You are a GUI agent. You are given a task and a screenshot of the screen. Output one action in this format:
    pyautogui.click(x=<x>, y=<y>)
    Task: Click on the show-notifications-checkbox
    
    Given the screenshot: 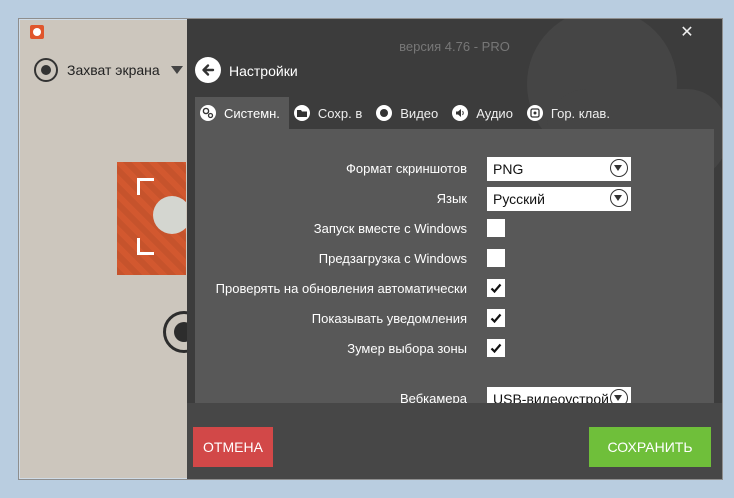 What is the action you would take?
    pyautogui.click(x=496, y=318)
    